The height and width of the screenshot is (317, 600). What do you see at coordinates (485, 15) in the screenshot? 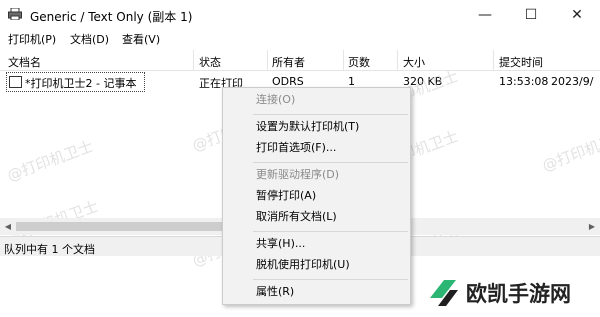
I see `minimize-button: —` at bounding box center [485, 15].